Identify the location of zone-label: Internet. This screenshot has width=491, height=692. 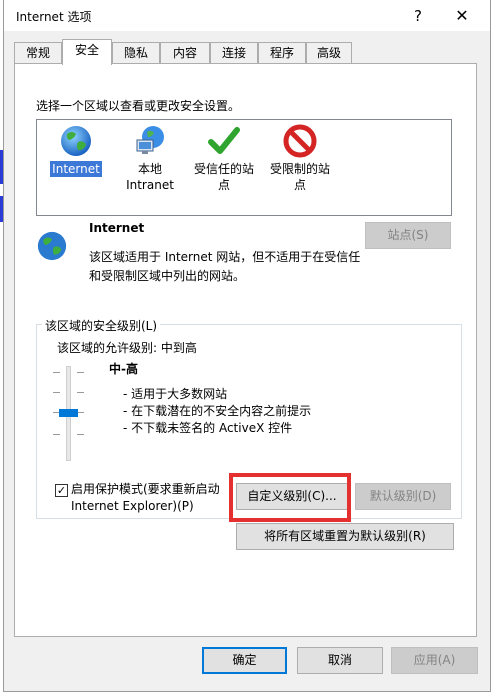
(76, 169).